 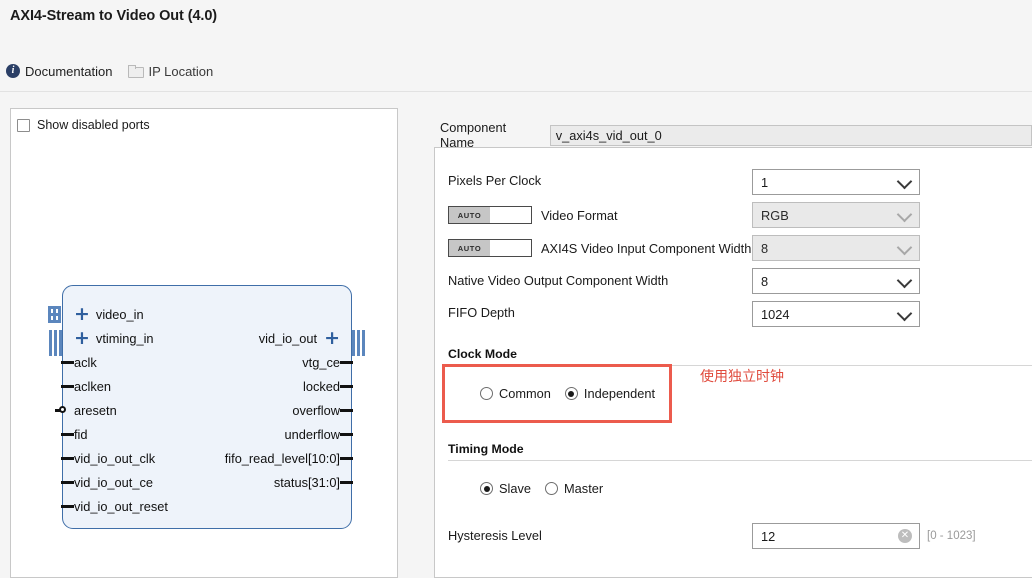 I want to click on field-label: Video Format, so click(x=579, y=215).